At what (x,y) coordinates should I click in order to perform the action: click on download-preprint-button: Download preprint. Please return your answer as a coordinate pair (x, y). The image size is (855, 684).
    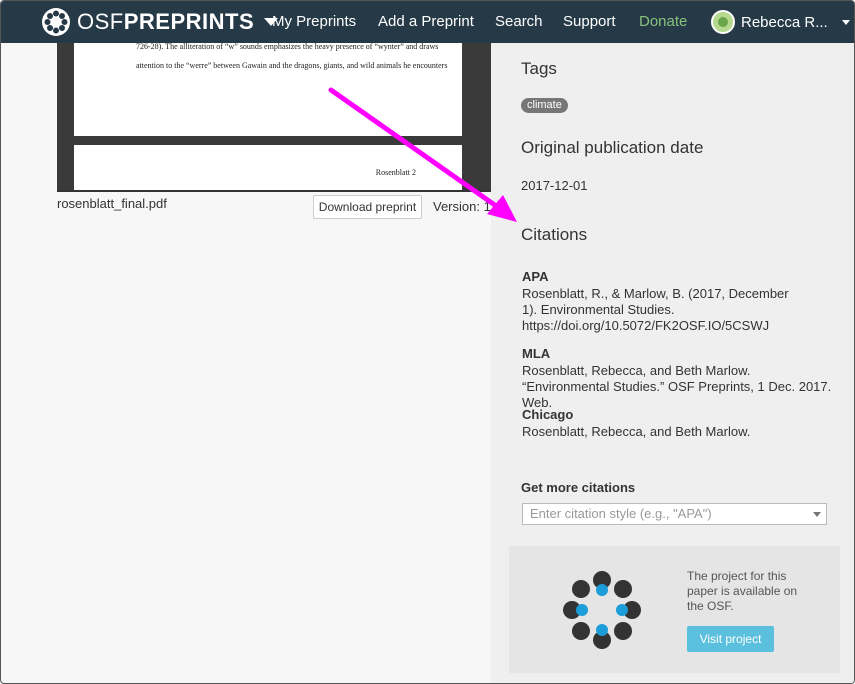
    Looking at the image, I should click on (367, 207).